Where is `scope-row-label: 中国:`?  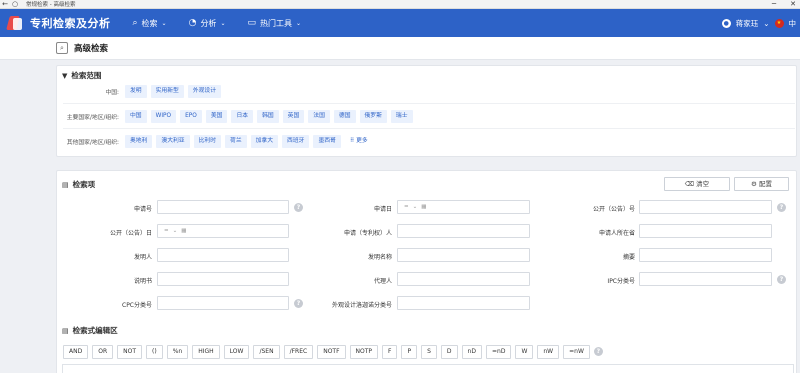
scope-row-label: 中国: is located at coordinates (112, 93).